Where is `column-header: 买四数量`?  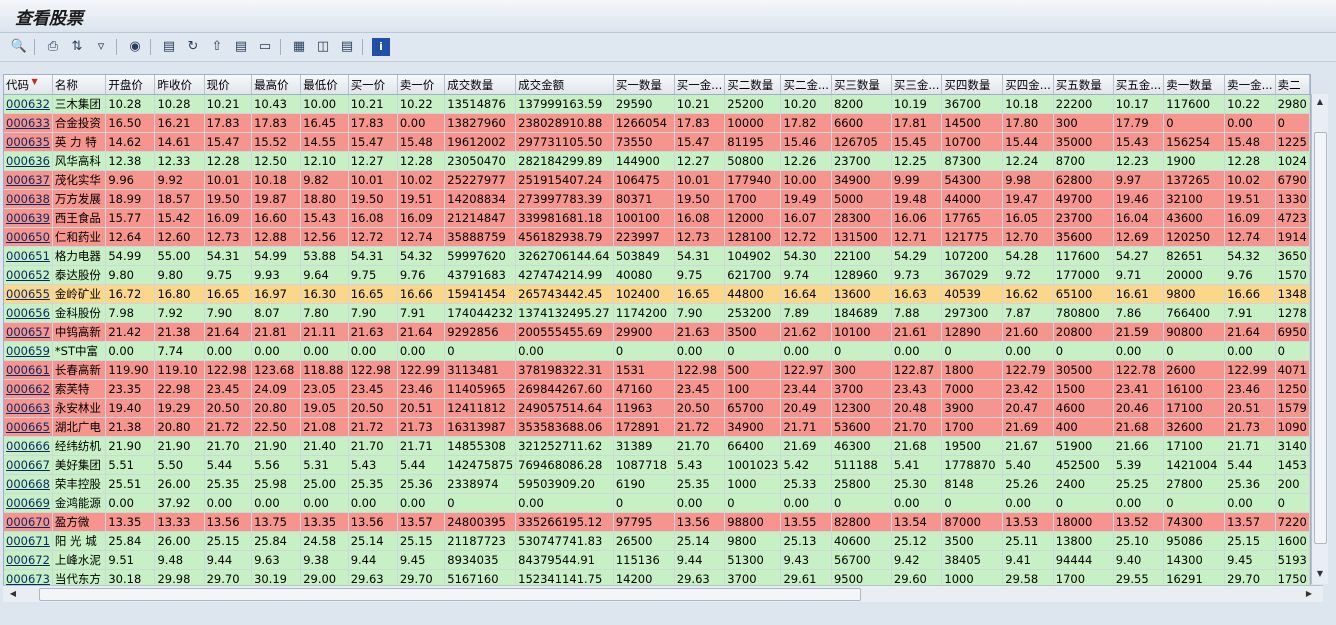 column-header: 买四数量 is located at coordinates (972, 85).